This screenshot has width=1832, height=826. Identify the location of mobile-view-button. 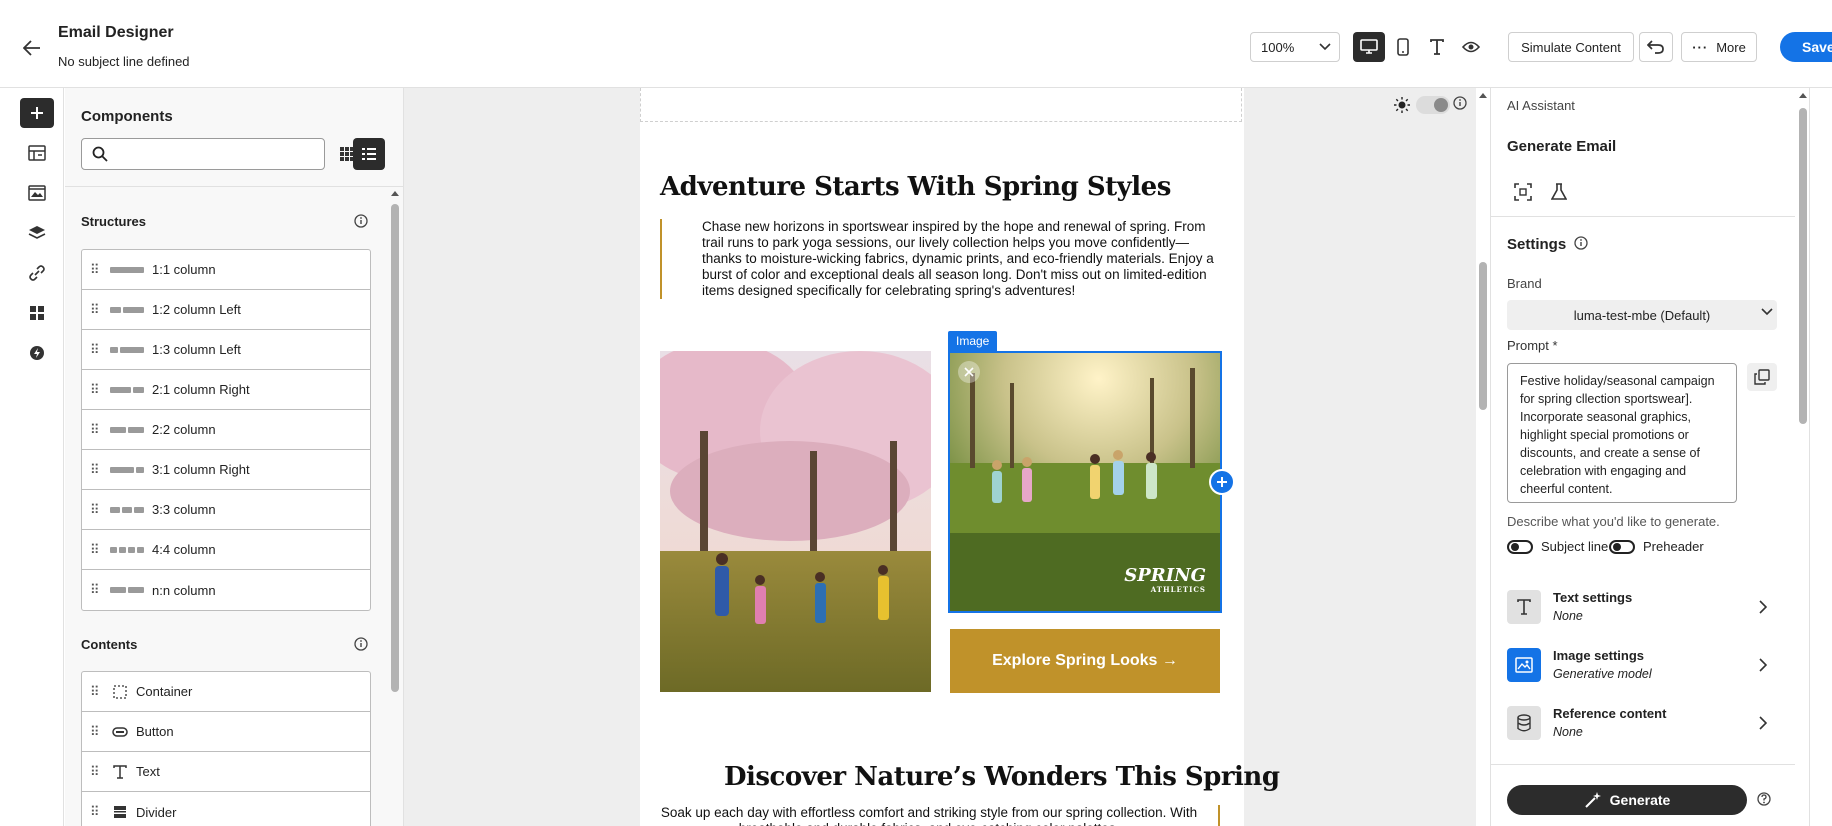
(1403, 47).